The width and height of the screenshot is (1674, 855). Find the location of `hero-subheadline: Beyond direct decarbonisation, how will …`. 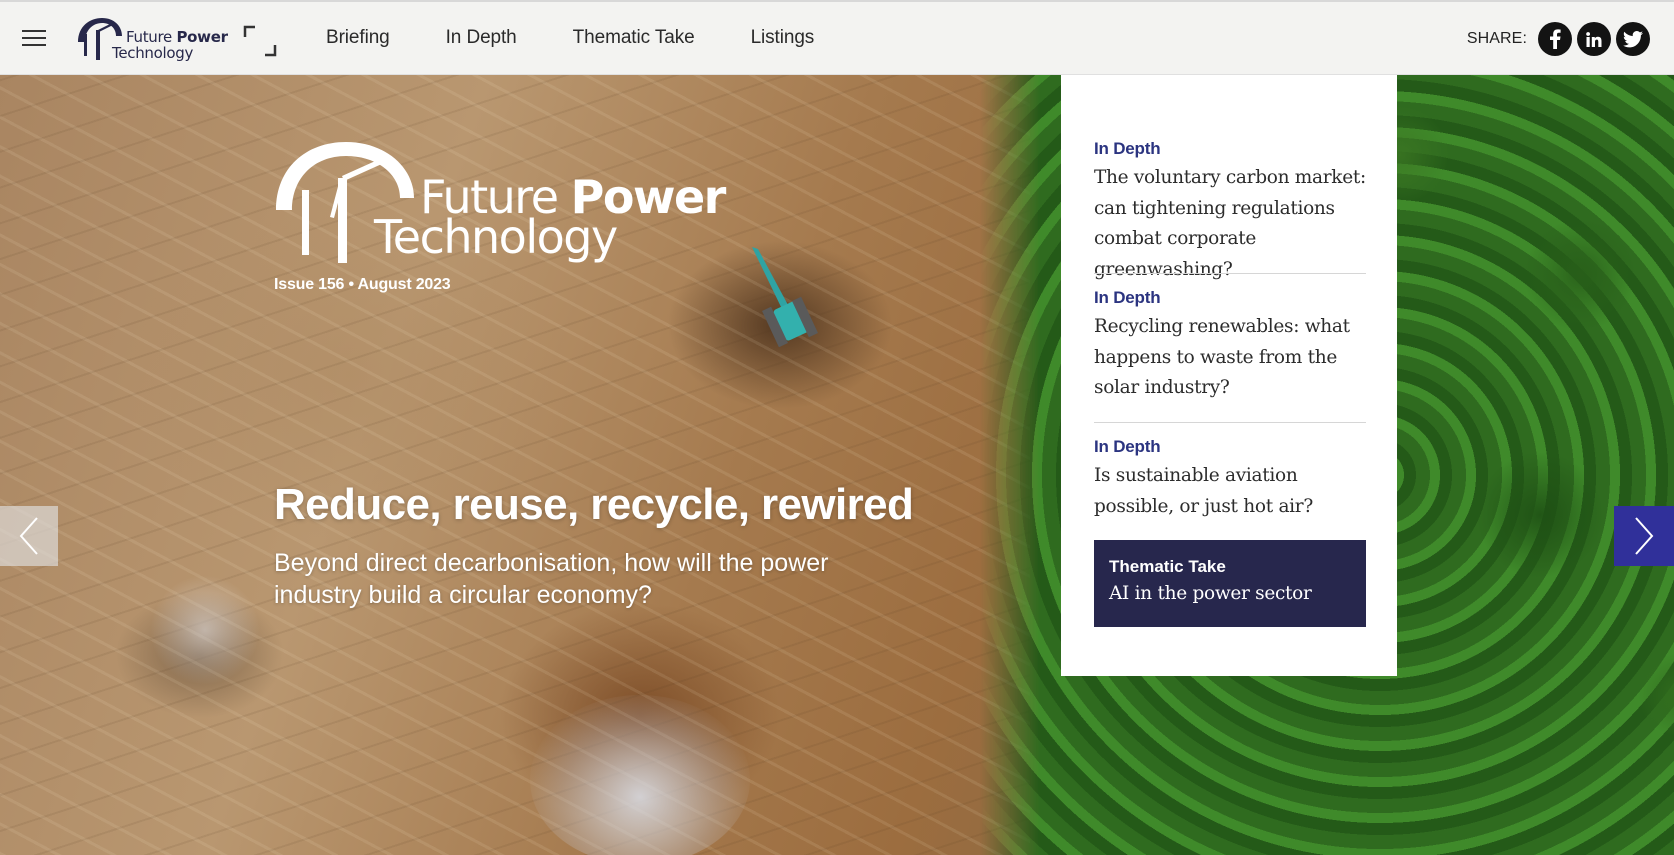

hero-subheadline: Beyond direct decarbonisation, how will … is located at coordinates (551, 579).